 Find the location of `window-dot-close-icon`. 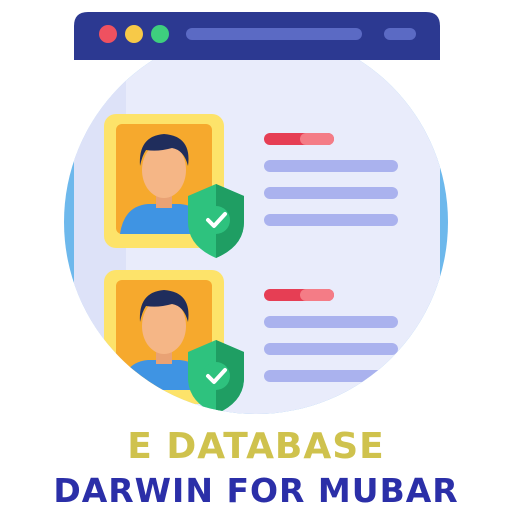

window-dot-close-icon is located at coordinates (108, 34).